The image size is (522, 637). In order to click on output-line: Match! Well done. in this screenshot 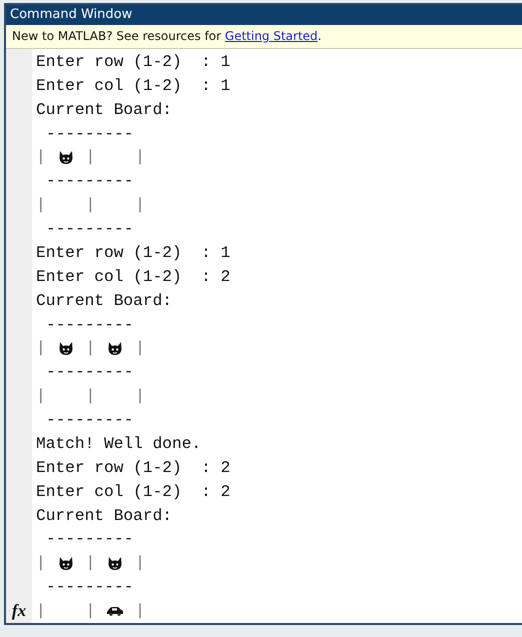, I will do `click(119, 443)`.